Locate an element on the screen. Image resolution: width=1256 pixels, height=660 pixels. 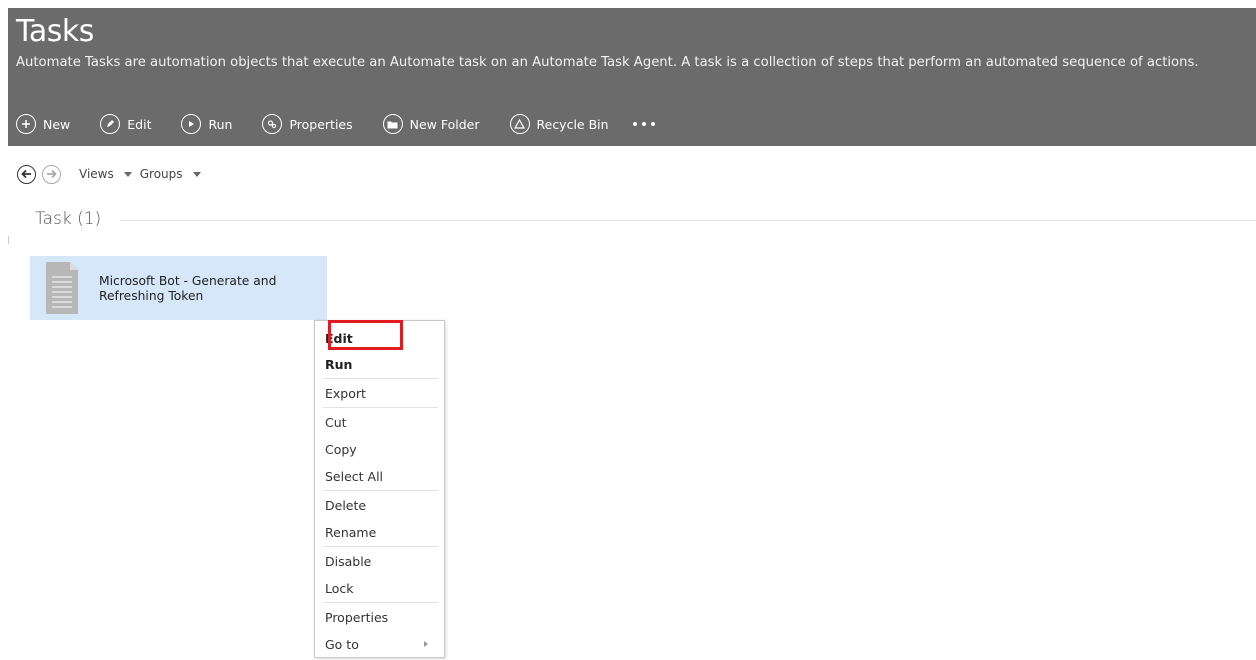
play-icon is located at coordinates (191, 124).